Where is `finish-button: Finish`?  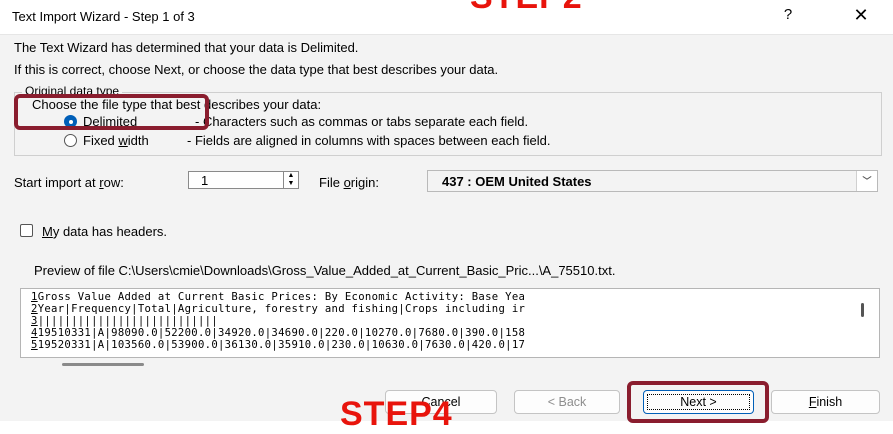
finish-button: Finish is located at coordinates (825, 402).